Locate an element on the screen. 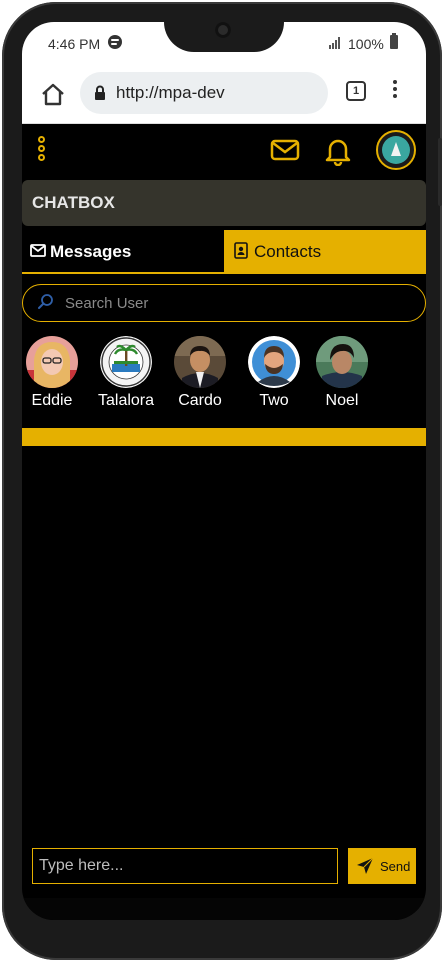 The height and width of the screenshot is (962, 444). section-divider is located at coordinates (224, 437).